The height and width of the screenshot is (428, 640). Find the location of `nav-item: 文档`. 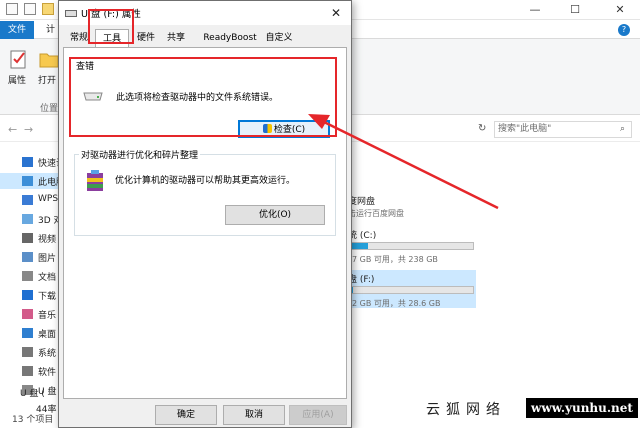

nav-item: 文档 is located at coordinates (31, 276).